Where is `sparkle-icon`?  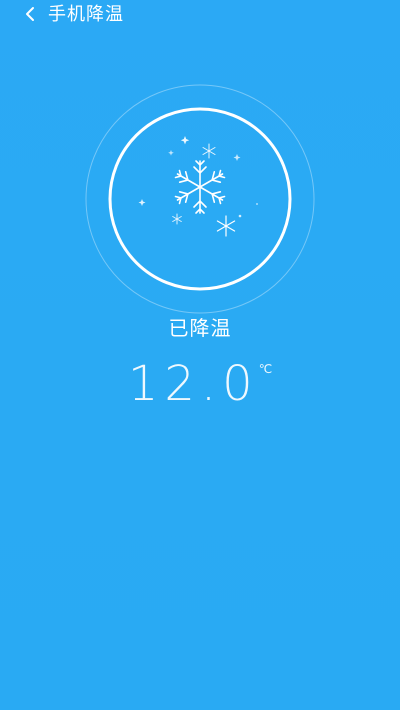
sparkle-icon is located at coordinates (198, 177).